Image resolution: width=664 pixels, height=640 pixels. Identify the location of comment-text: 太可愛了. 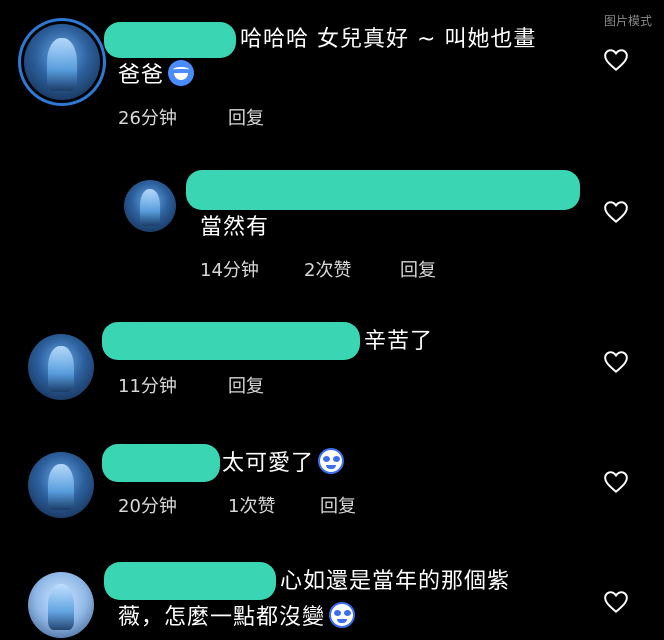
(283, 464).